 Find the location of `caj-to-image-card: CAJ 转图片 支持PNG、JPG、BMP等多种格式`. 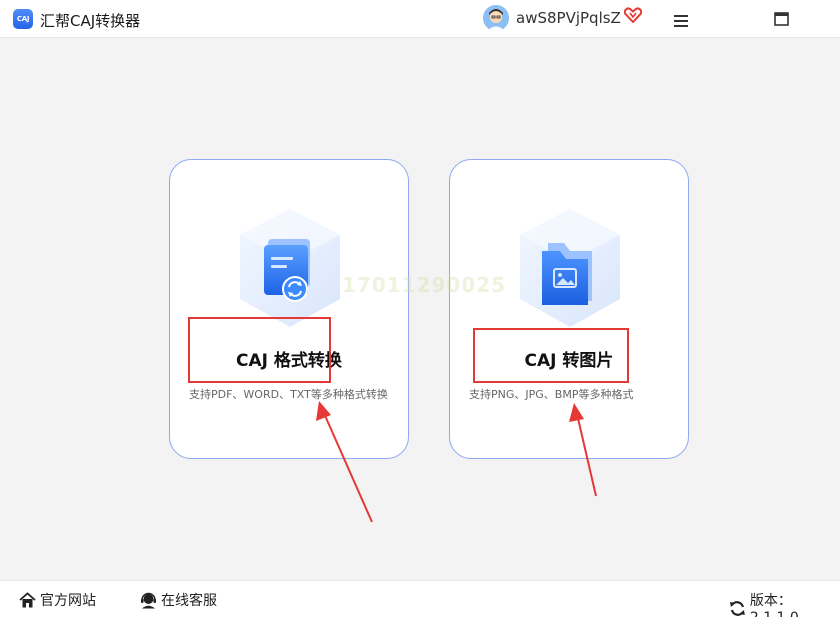

caj-to-image-card: CAJ 转图片 支持PNG、JPG、BMP等多种格式 is located at coordinates (569, 309).